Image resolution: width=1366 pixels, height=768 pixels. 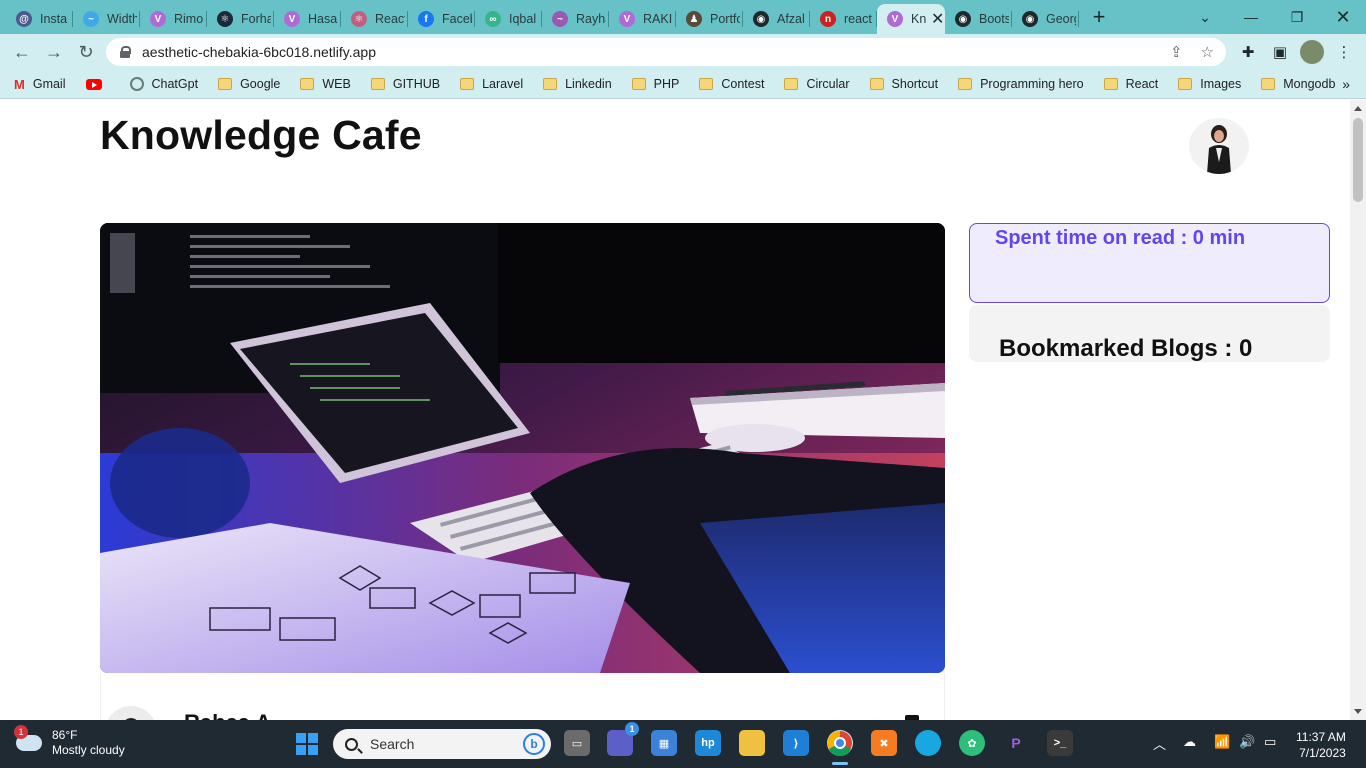 I want to click on tab-search-icon: ⌄, so click(x=1205, y=17).